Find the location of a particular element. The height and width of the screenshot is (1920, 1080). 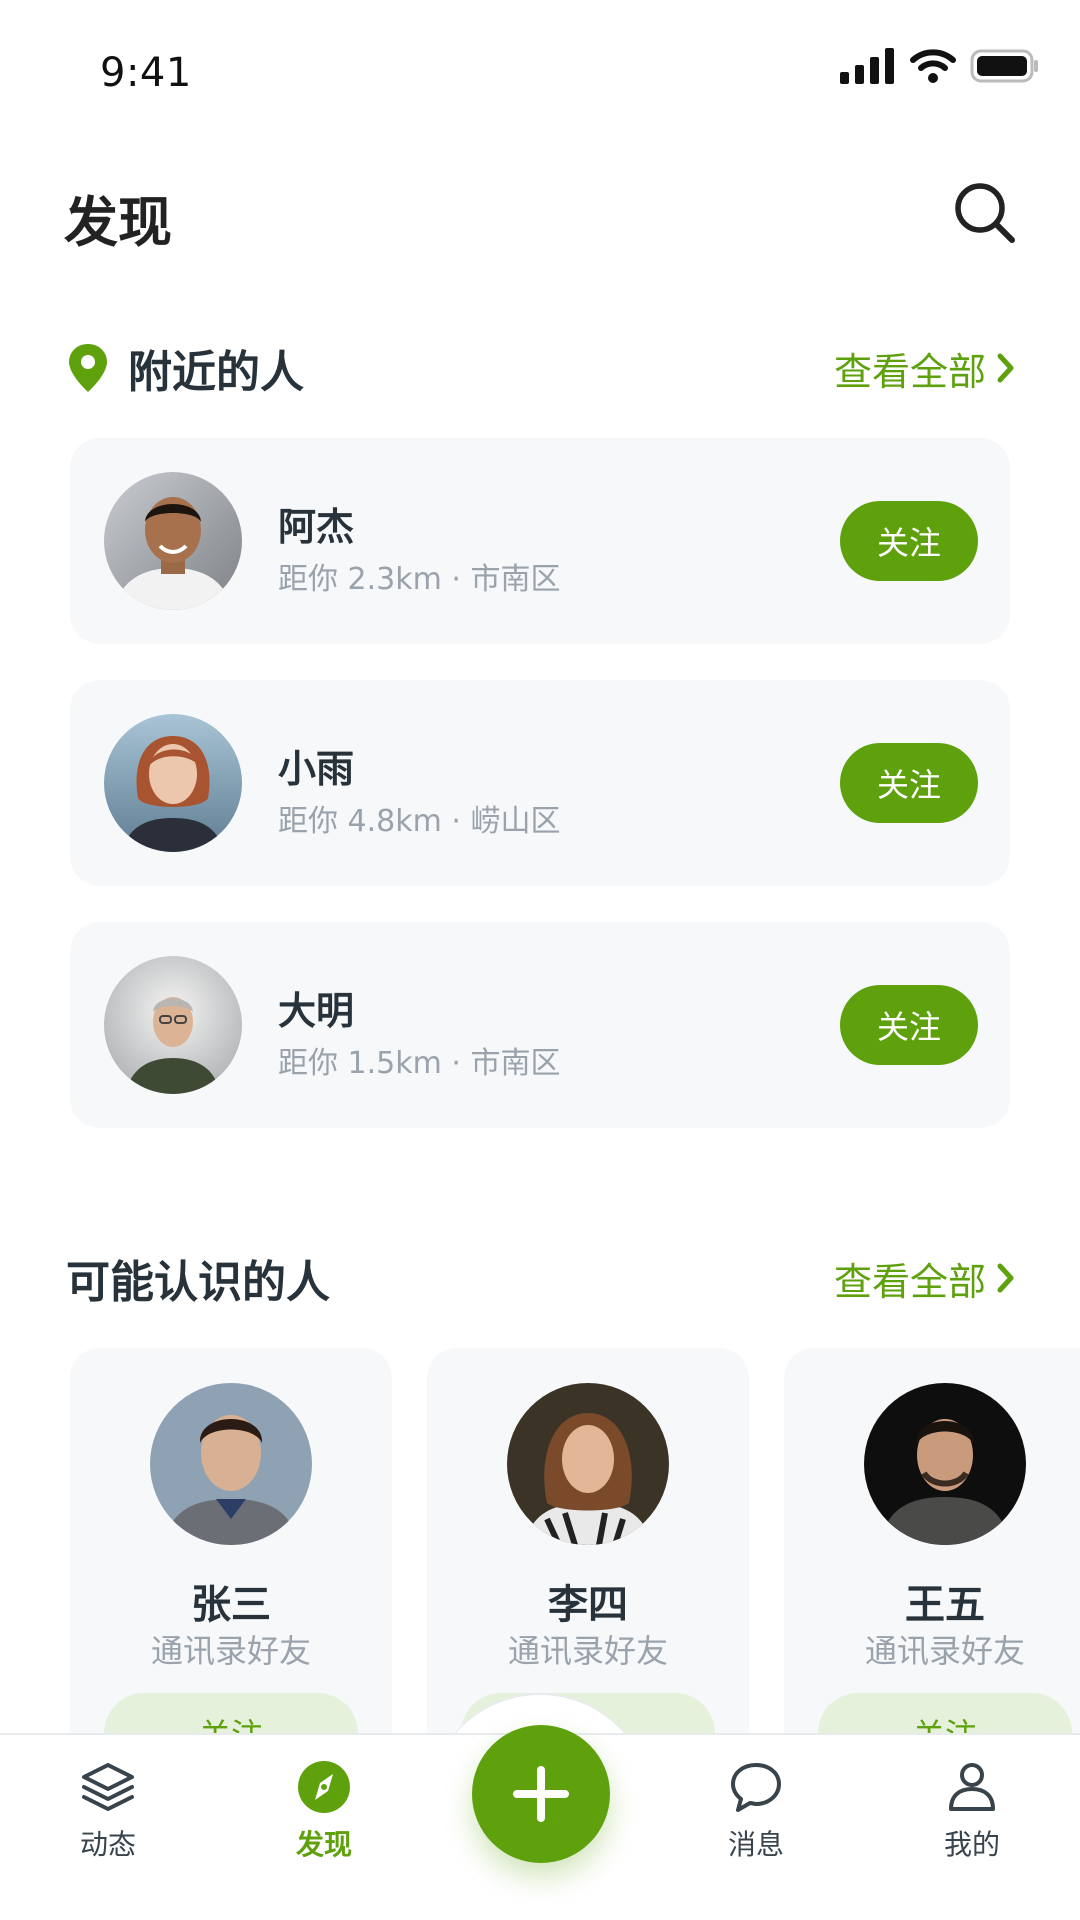

nearby-person-card: 阿杰 距你 2.3km · 市南区 关注 is located at coordinates (540, 541).